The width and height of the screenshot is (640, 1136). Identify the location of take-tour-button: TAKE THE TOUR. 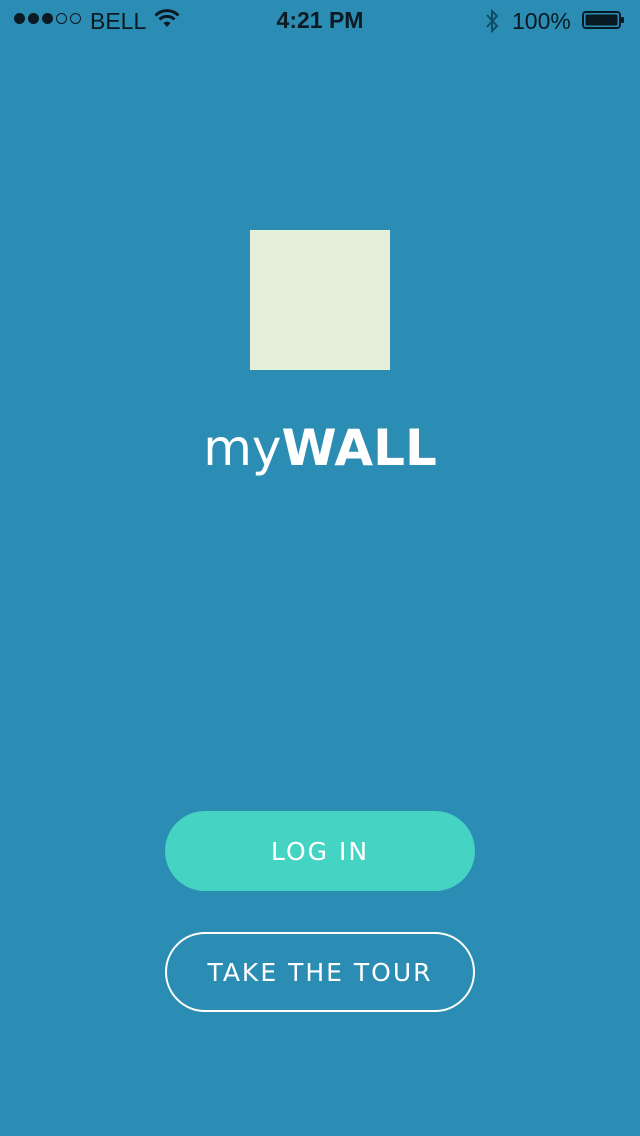
(320, 972).